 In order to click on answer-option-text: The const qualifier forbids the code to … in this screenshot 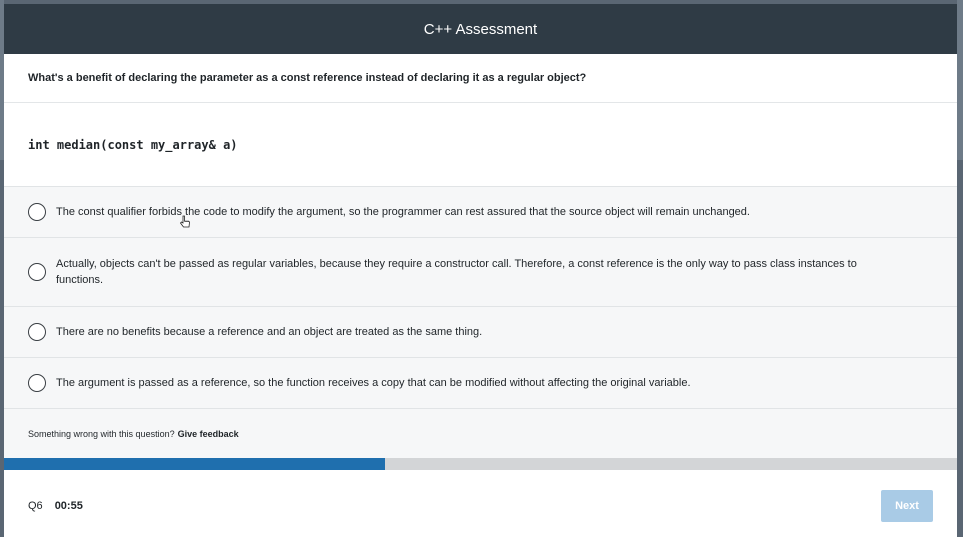, I will do `click(403, 212)`.